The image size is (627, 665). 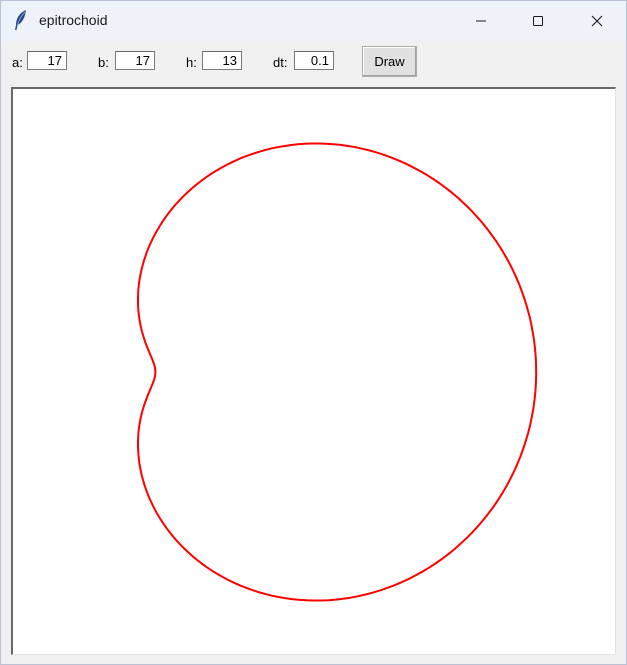 I want to click on close-button, so click(x=597, y=21).